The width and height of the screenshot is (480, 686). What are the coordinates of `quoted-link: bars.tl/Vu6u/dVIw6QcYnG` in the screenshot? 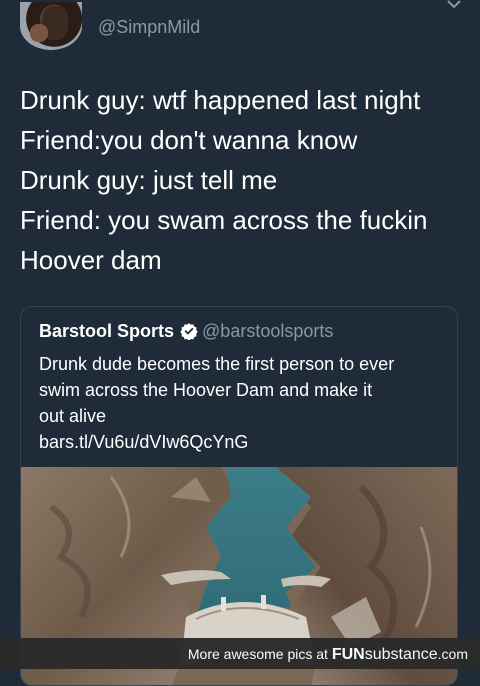 It's located at (244, 442).